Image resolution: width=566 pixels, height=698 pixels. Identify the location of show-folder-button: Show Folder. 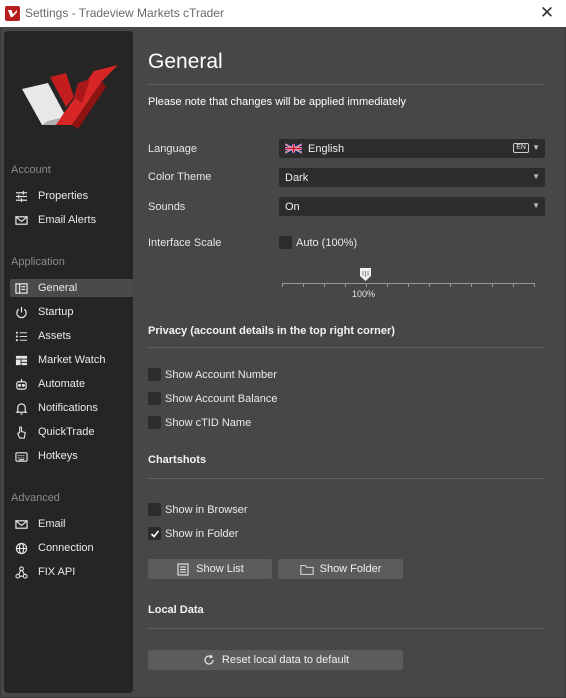
(340, 569).